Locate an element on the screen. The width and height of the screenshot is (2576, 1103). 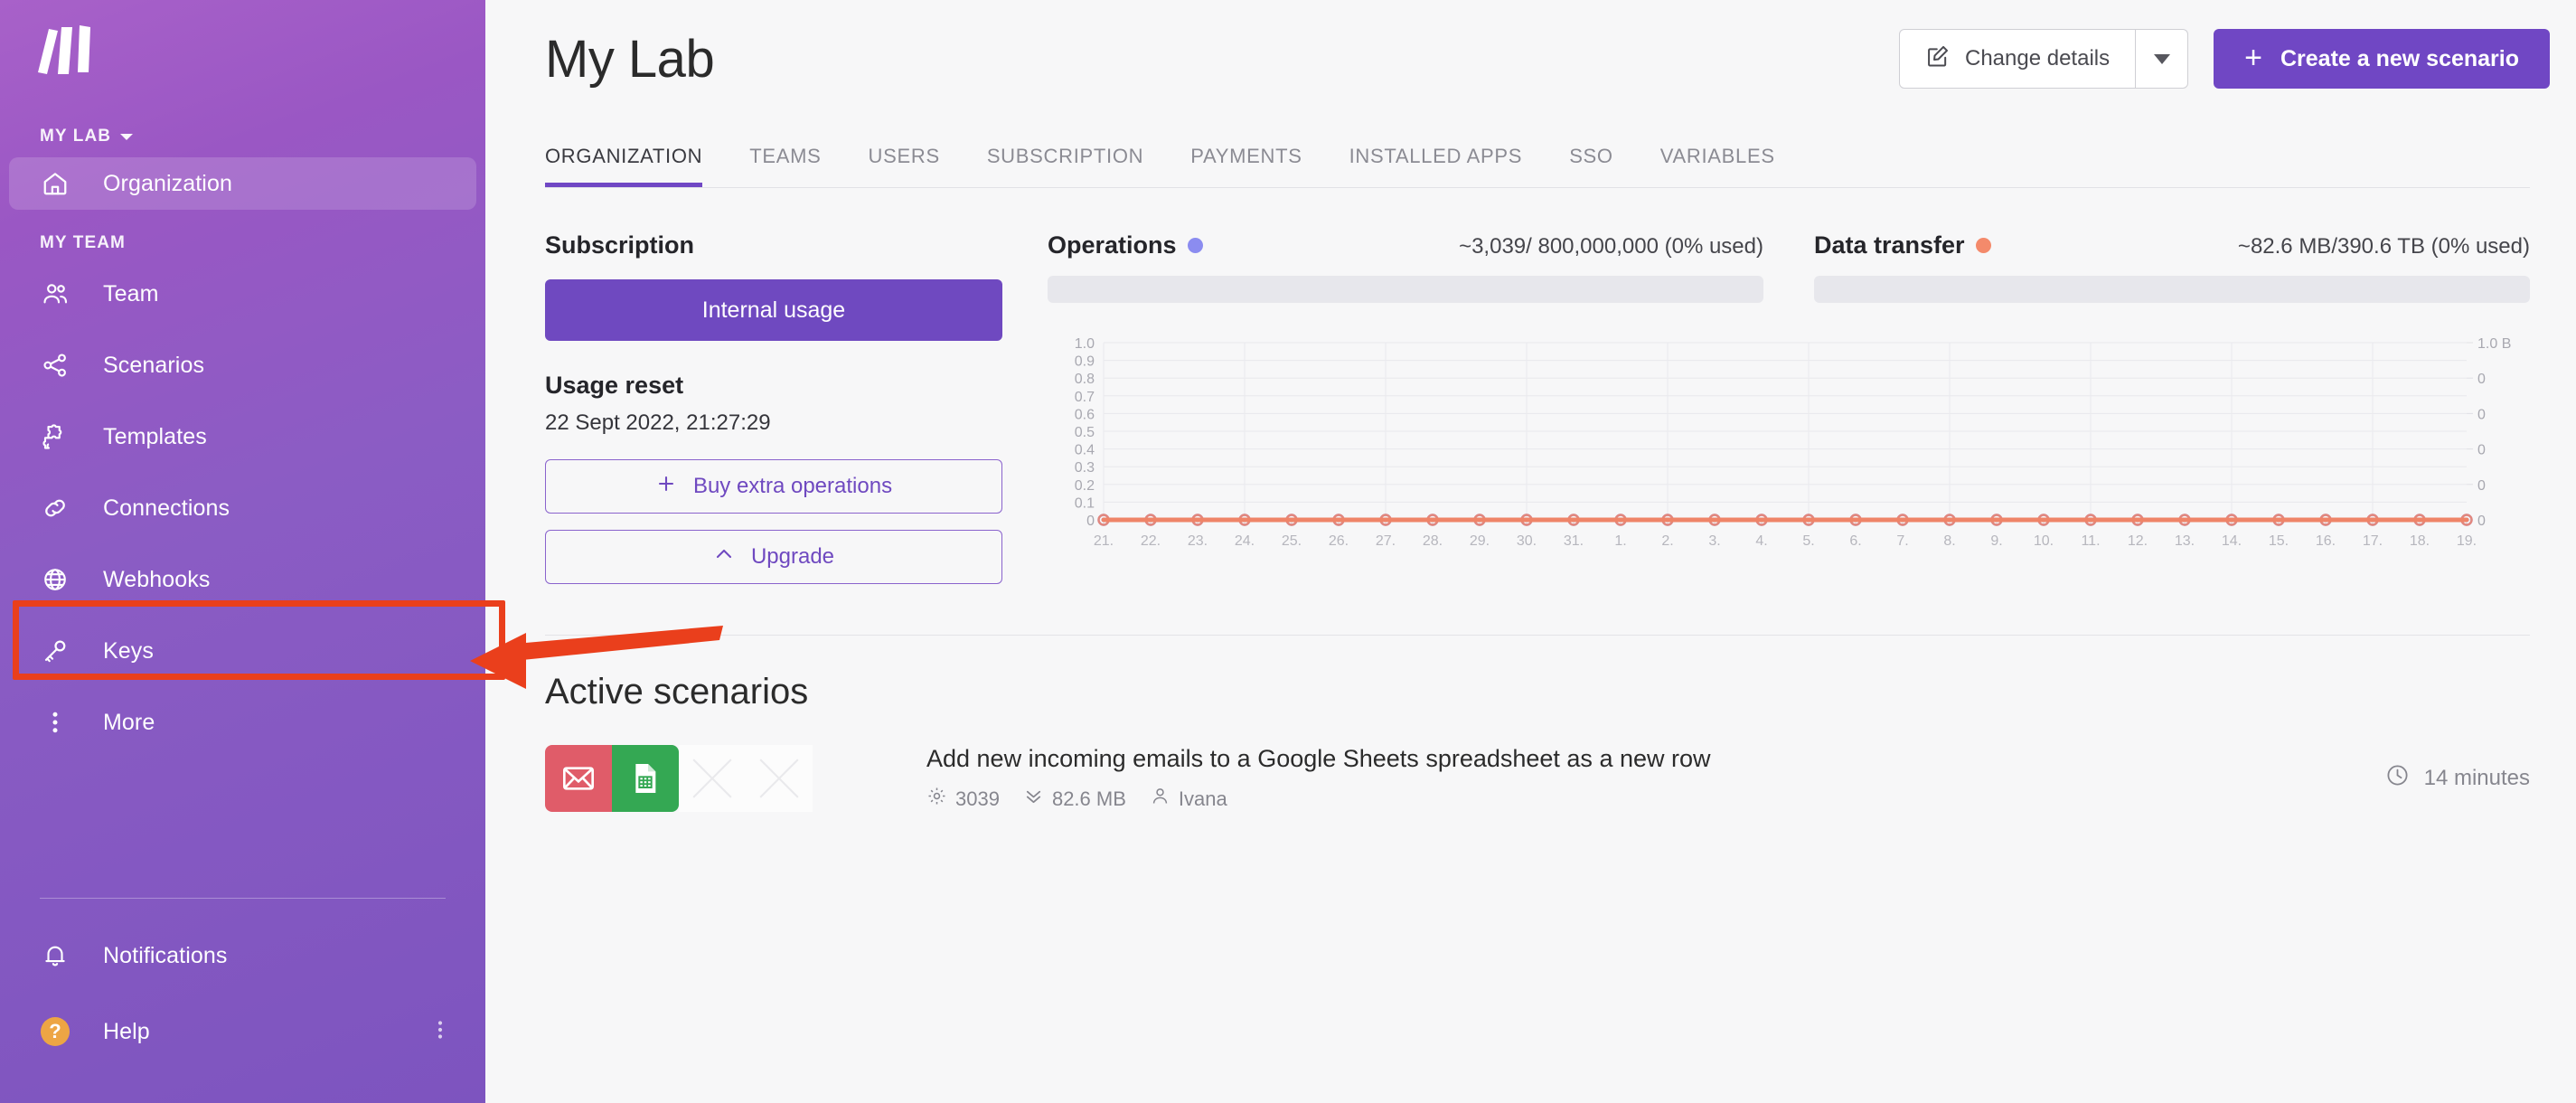
meter-operations: Operations ~3,039/ 800,000,000 (0% used) is located at coordinates (1405, 267).